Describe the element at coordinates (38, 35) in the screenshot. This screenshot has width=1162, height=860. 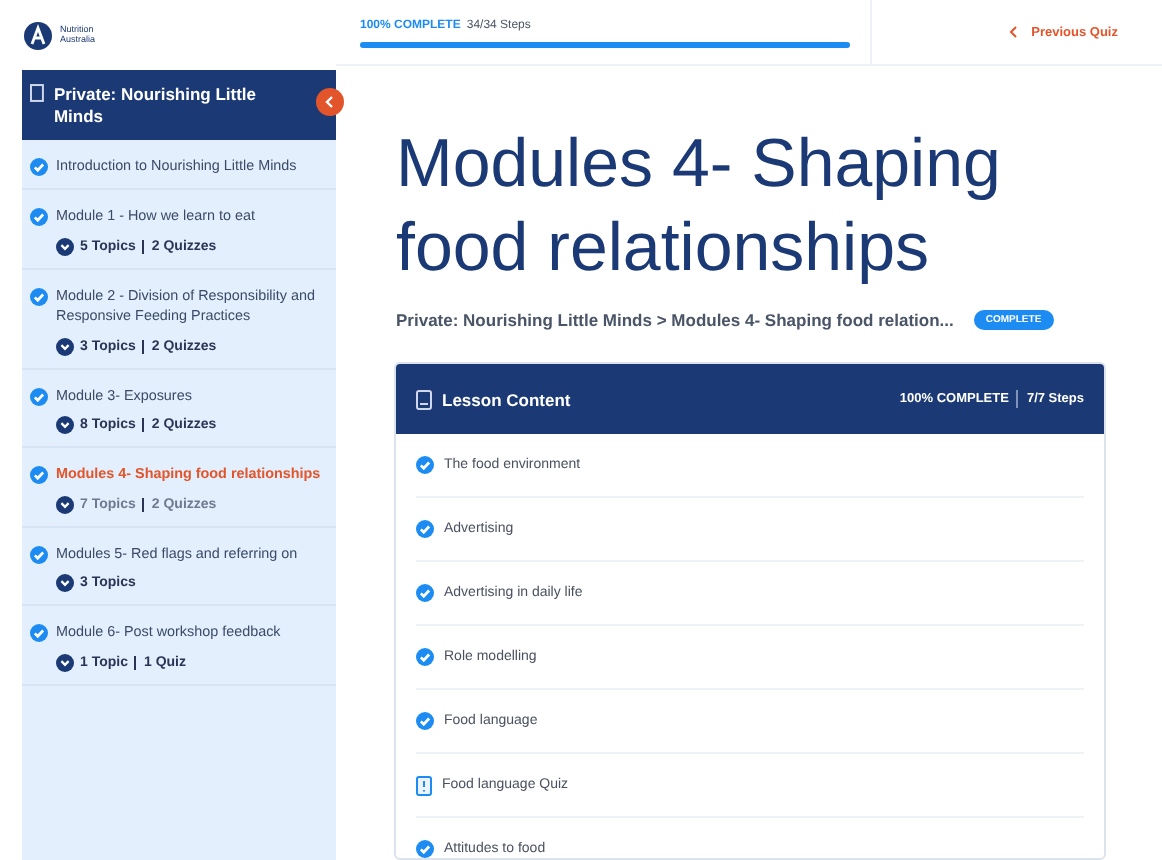
I see `logo-icon` at that location.